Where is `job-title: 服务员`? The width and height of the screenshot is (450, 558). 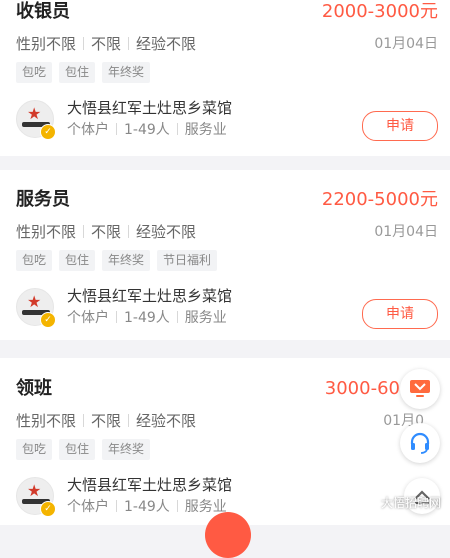
job-title: 服务员 is located at coordinates (43, 199).